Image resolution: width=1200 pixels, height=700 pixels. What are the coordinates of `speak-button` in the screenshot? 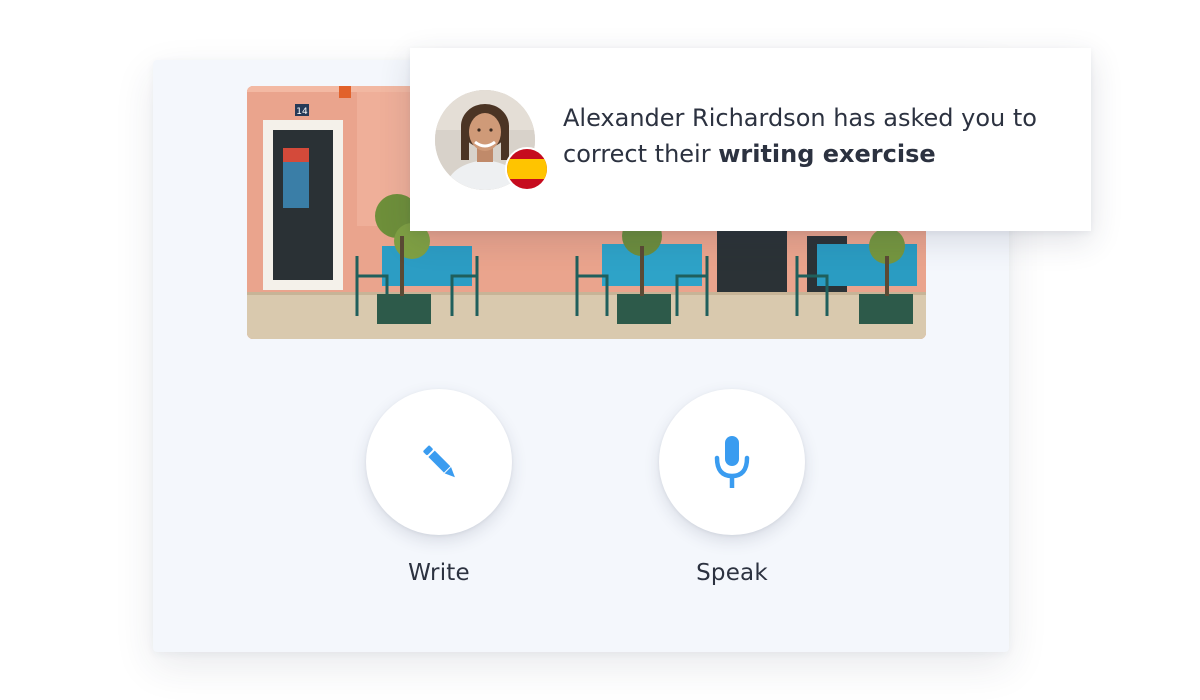 It's located at (732, 462).